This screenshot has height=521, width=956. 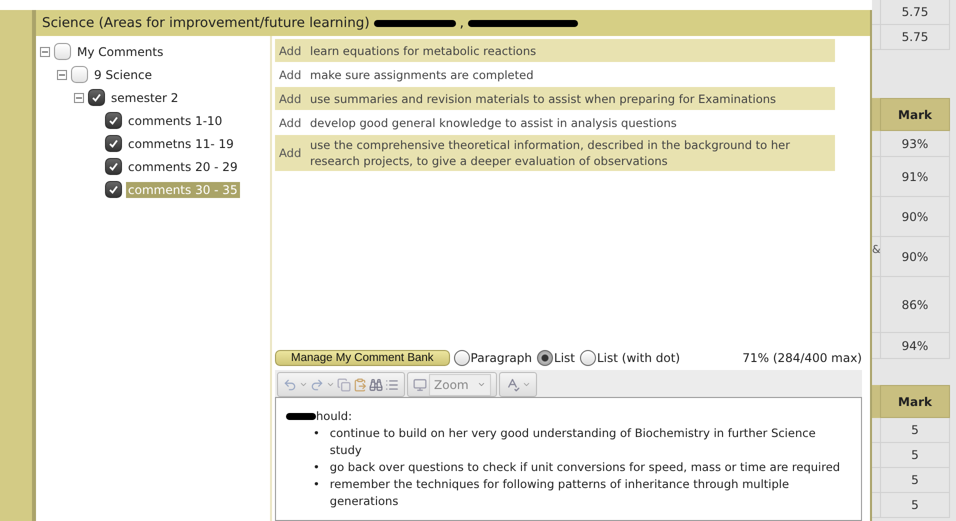 I want to click on tree-item: commetns 11- 19, so click(x=181, y=144).